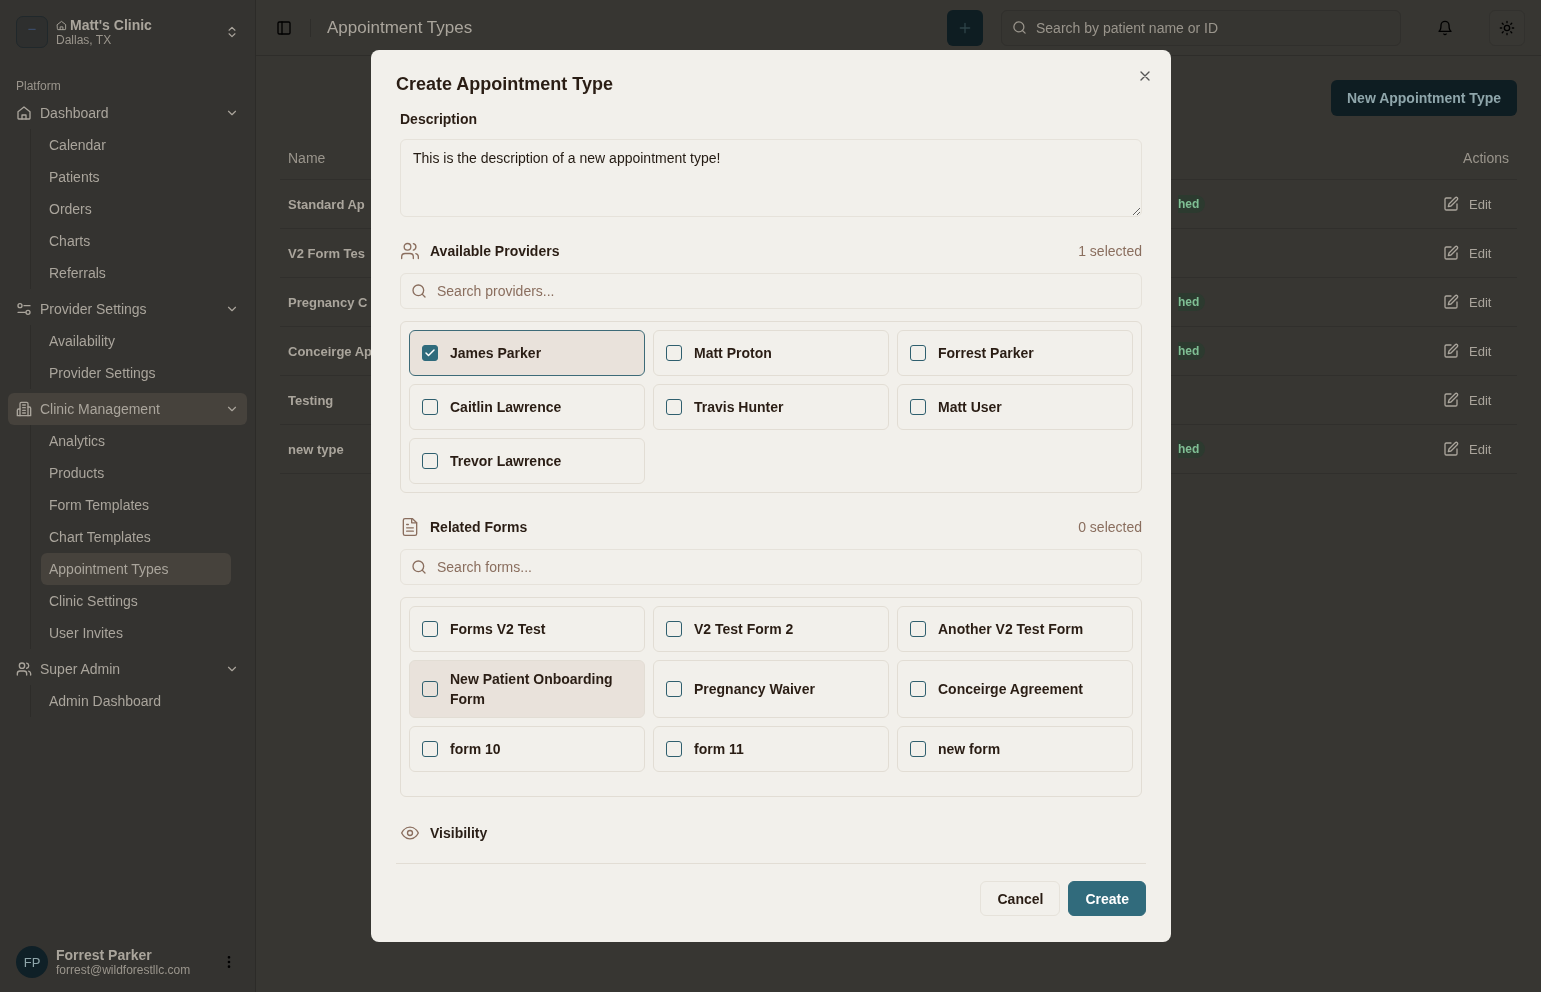  What do you see at coordinates (1110, 527) in the screenshot?
I see `selected-count: 0 selected` at bounding box center [1110, 527].